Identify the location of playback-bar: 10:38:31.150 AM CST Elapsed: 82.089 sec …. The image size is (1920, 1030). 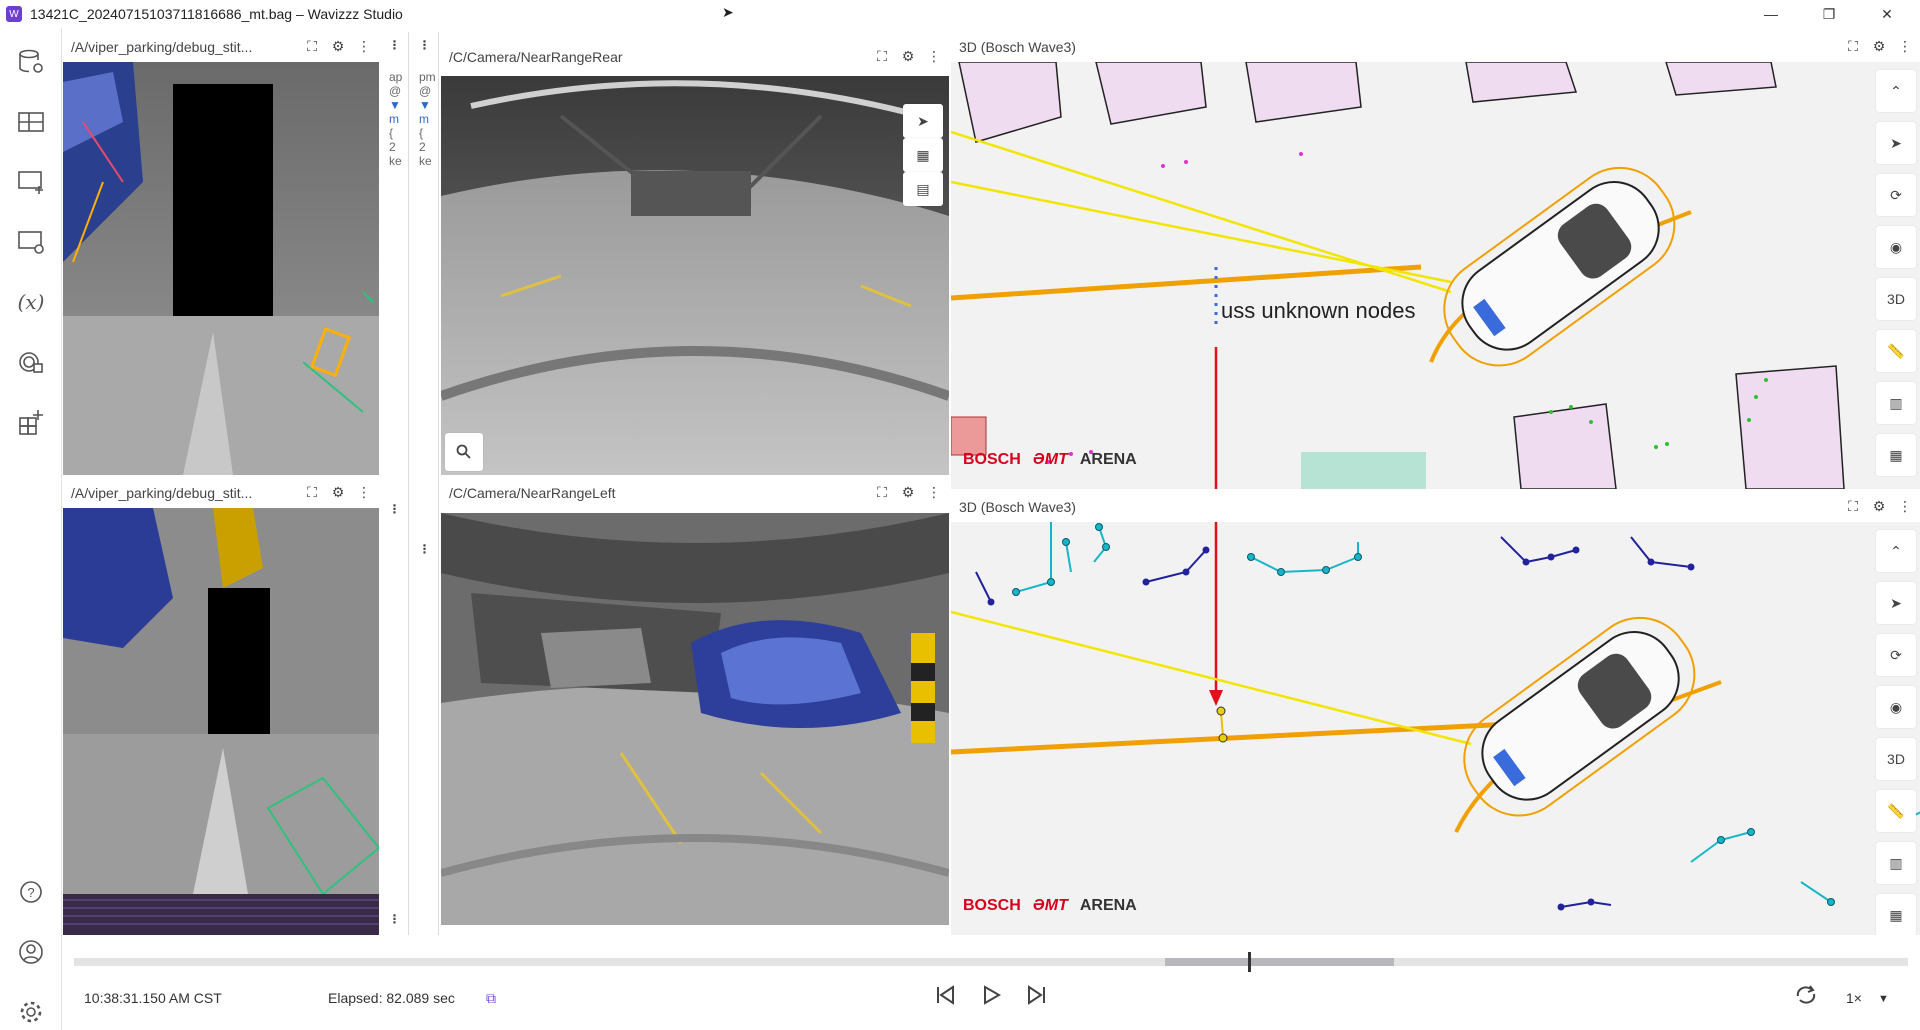
(991, 985).